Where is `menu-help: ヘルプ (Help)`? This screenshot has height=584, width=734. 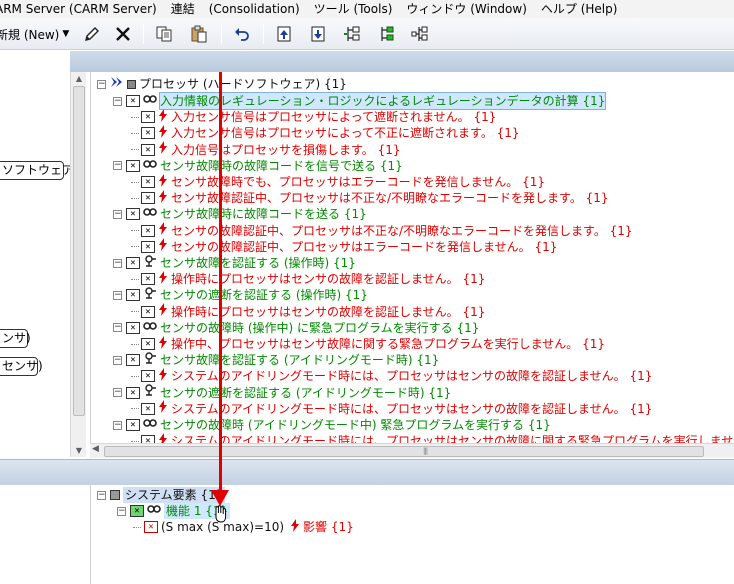
menu-help: ヘルプ (Help) is located at coordinates (579, 9).